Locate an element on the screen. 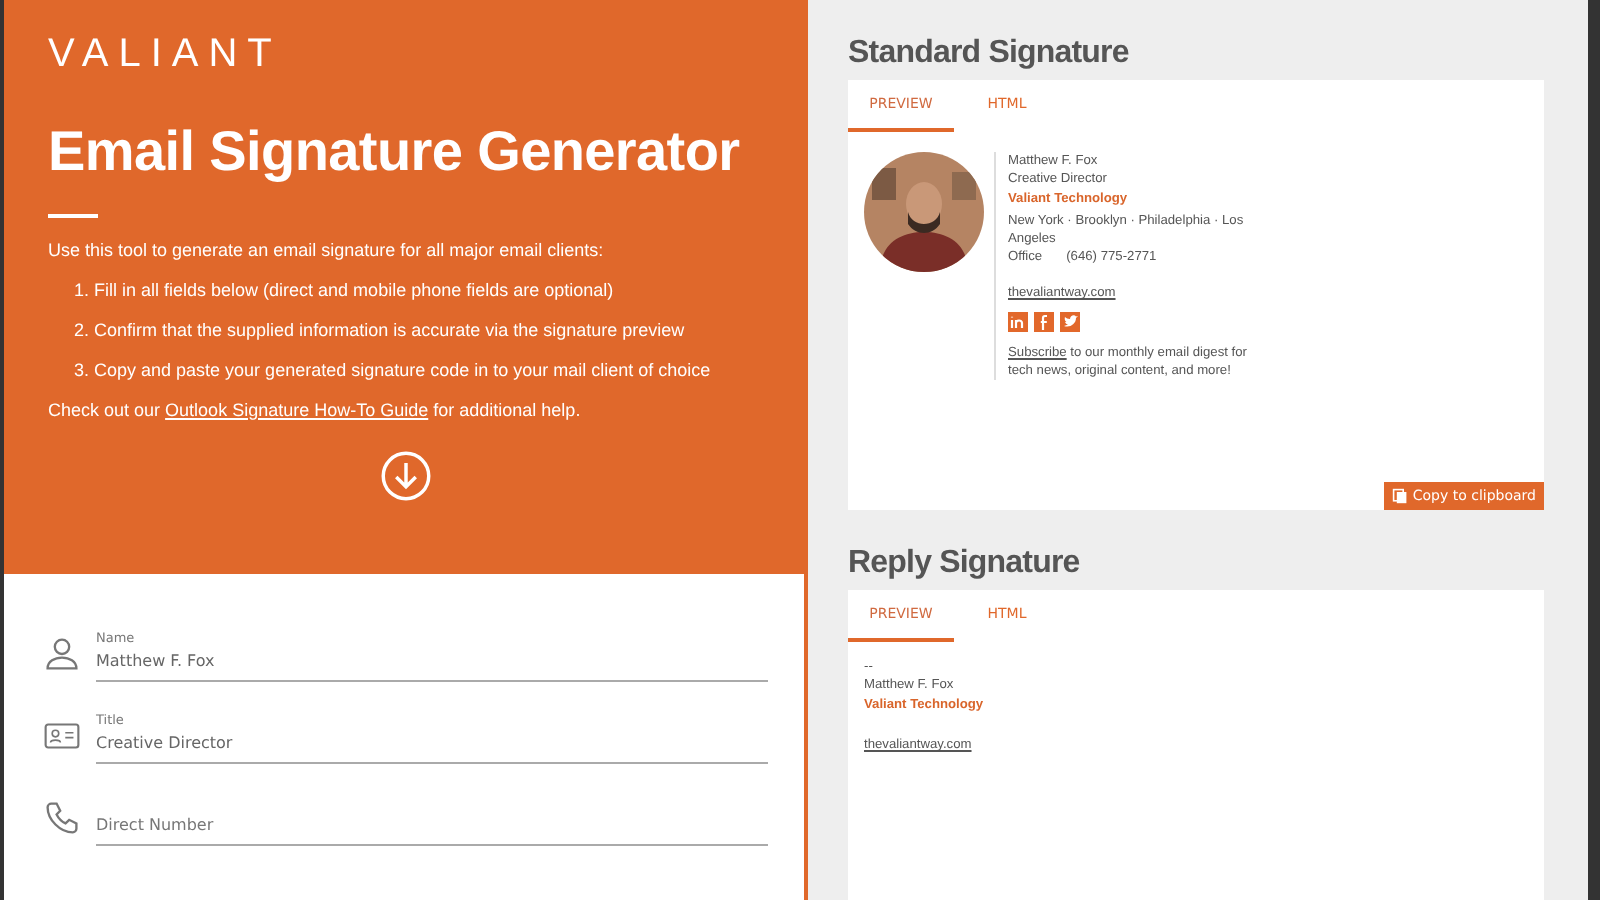 The width and height of the screenshot is (1600, 900). help-text: Check out our is located at coordinates (104, 409).